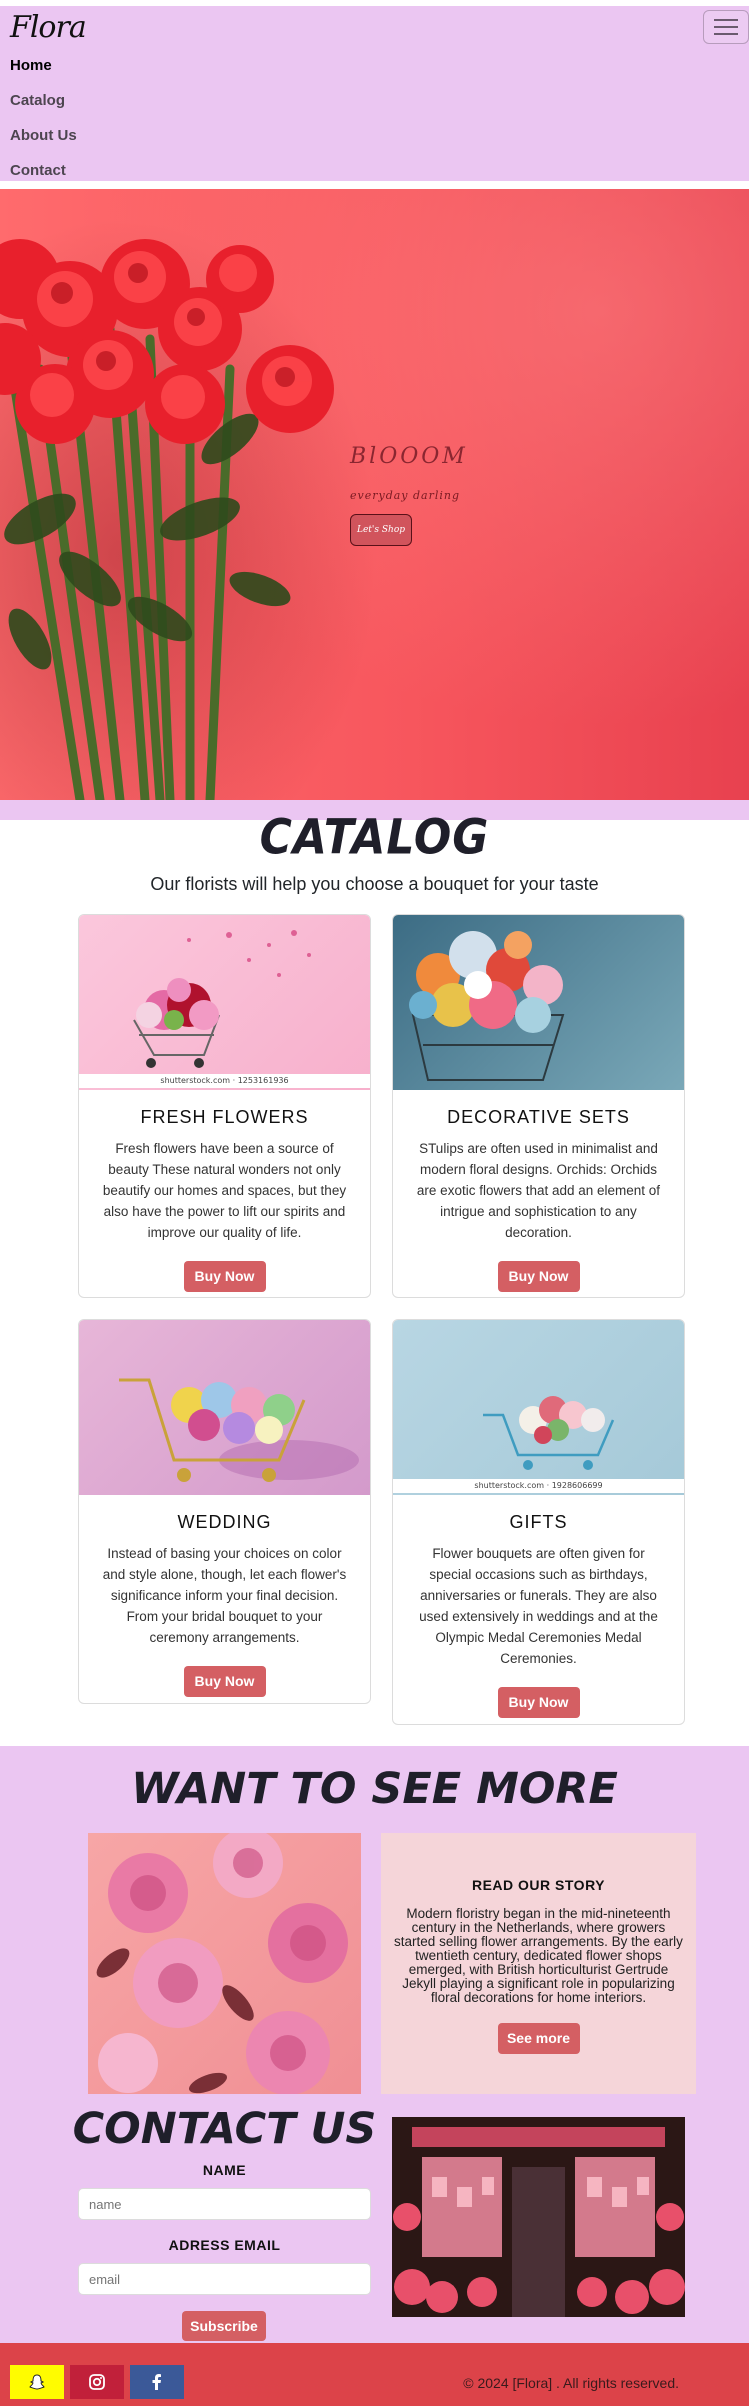 The width and height of the screenshot is (749, 2406). I want to click on roses-bouquet-image, so click(167, 519).